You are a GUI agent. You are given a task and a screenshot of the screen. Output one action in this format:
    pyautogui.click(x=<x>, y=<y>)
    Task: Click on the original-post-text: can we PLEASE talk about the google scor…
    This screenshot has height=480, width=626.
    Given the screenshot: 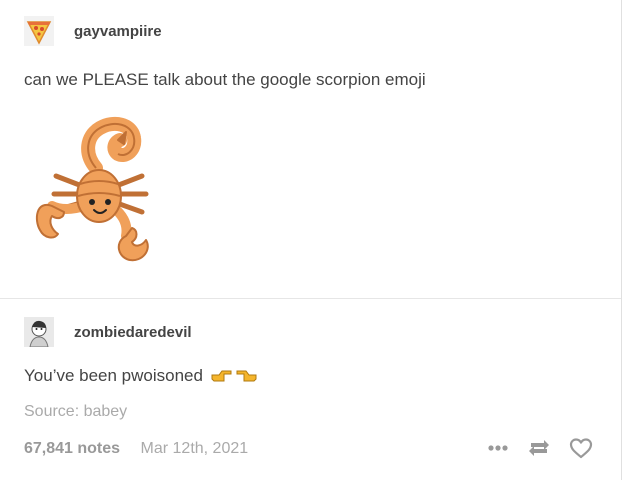 What is the action you would take?
    pyautogui.click(x=225, y=79)
    